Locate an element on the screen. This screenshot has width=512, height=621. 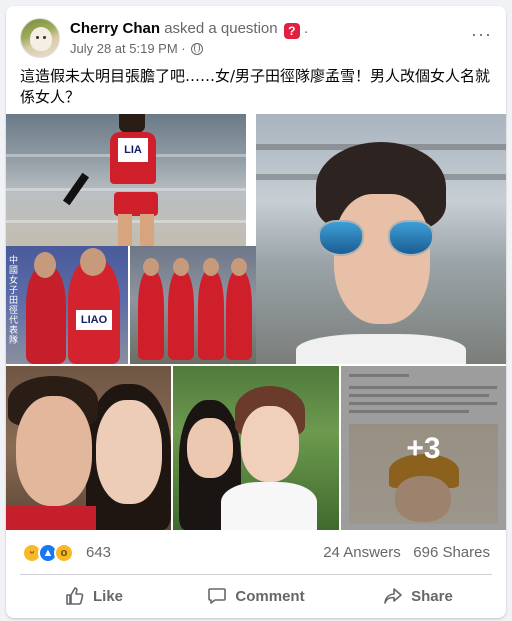
athlete-figure is located at coordinates (132, 124).